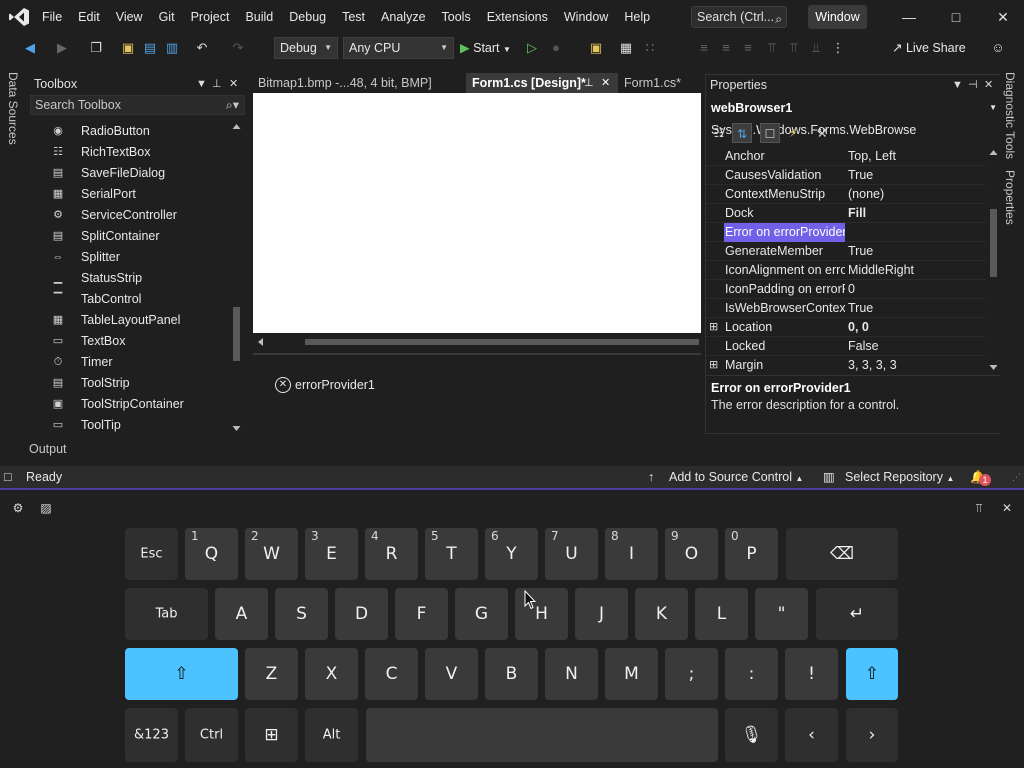  What do you see at coordinates (979, 508) in the screenshot?
I see `keyboard-dock-icon: ⫪` at bounding box center [979, 508].